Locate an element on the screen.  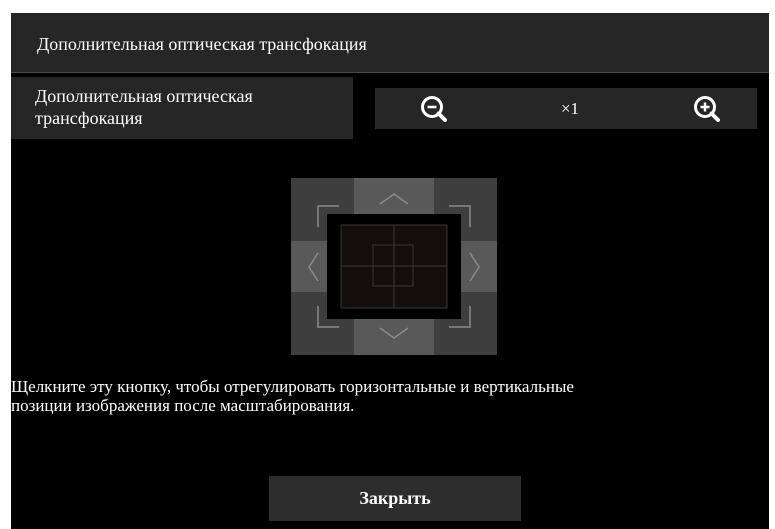
zoom-label-cell: Дополнительная оптическая трансфокация is located at coordinates (182, 108).